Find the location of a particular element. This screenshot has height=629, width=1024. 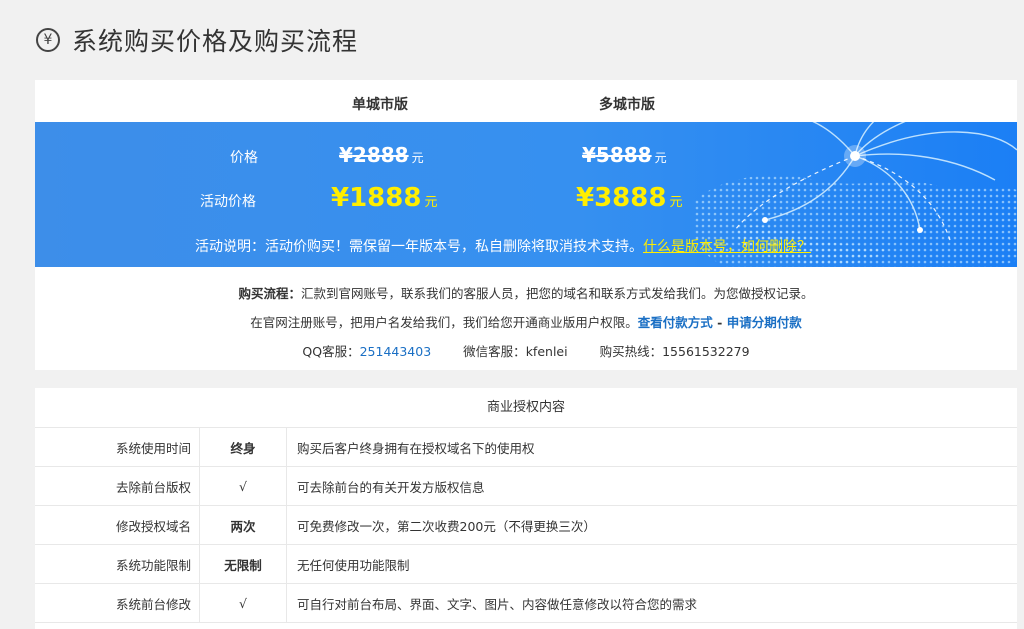

license-item-desc: 可去除前台的有关开发方版权信息 is located at coordinates (651, 486).